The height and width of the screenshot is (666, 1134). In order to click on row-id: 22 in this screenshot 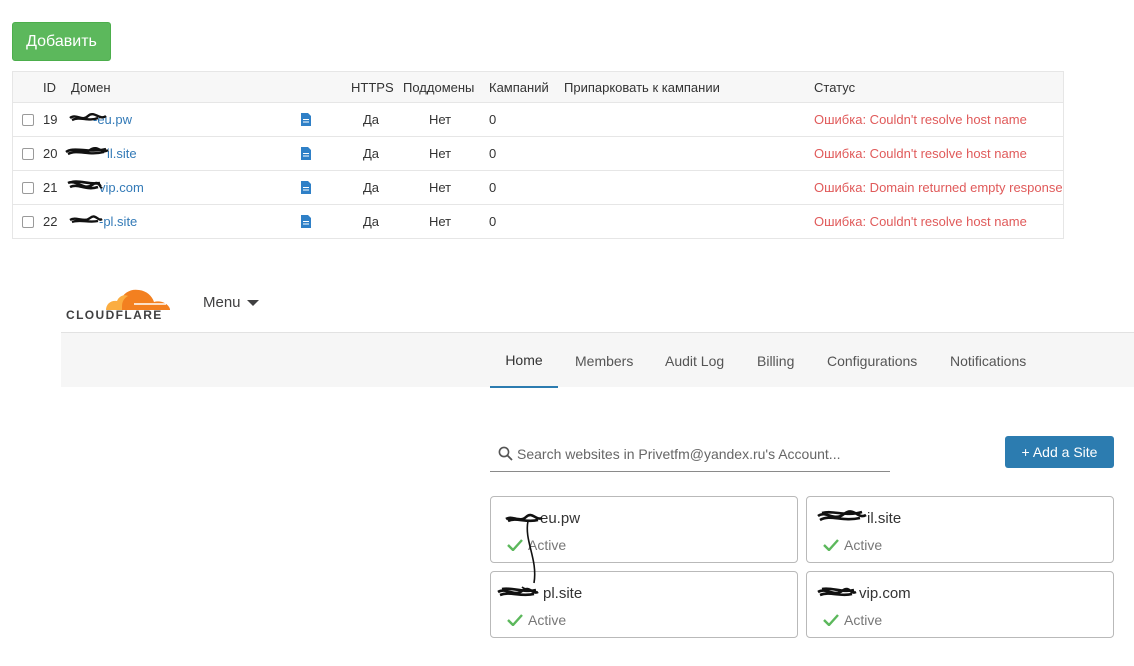, I will do `click(50, 221)`.